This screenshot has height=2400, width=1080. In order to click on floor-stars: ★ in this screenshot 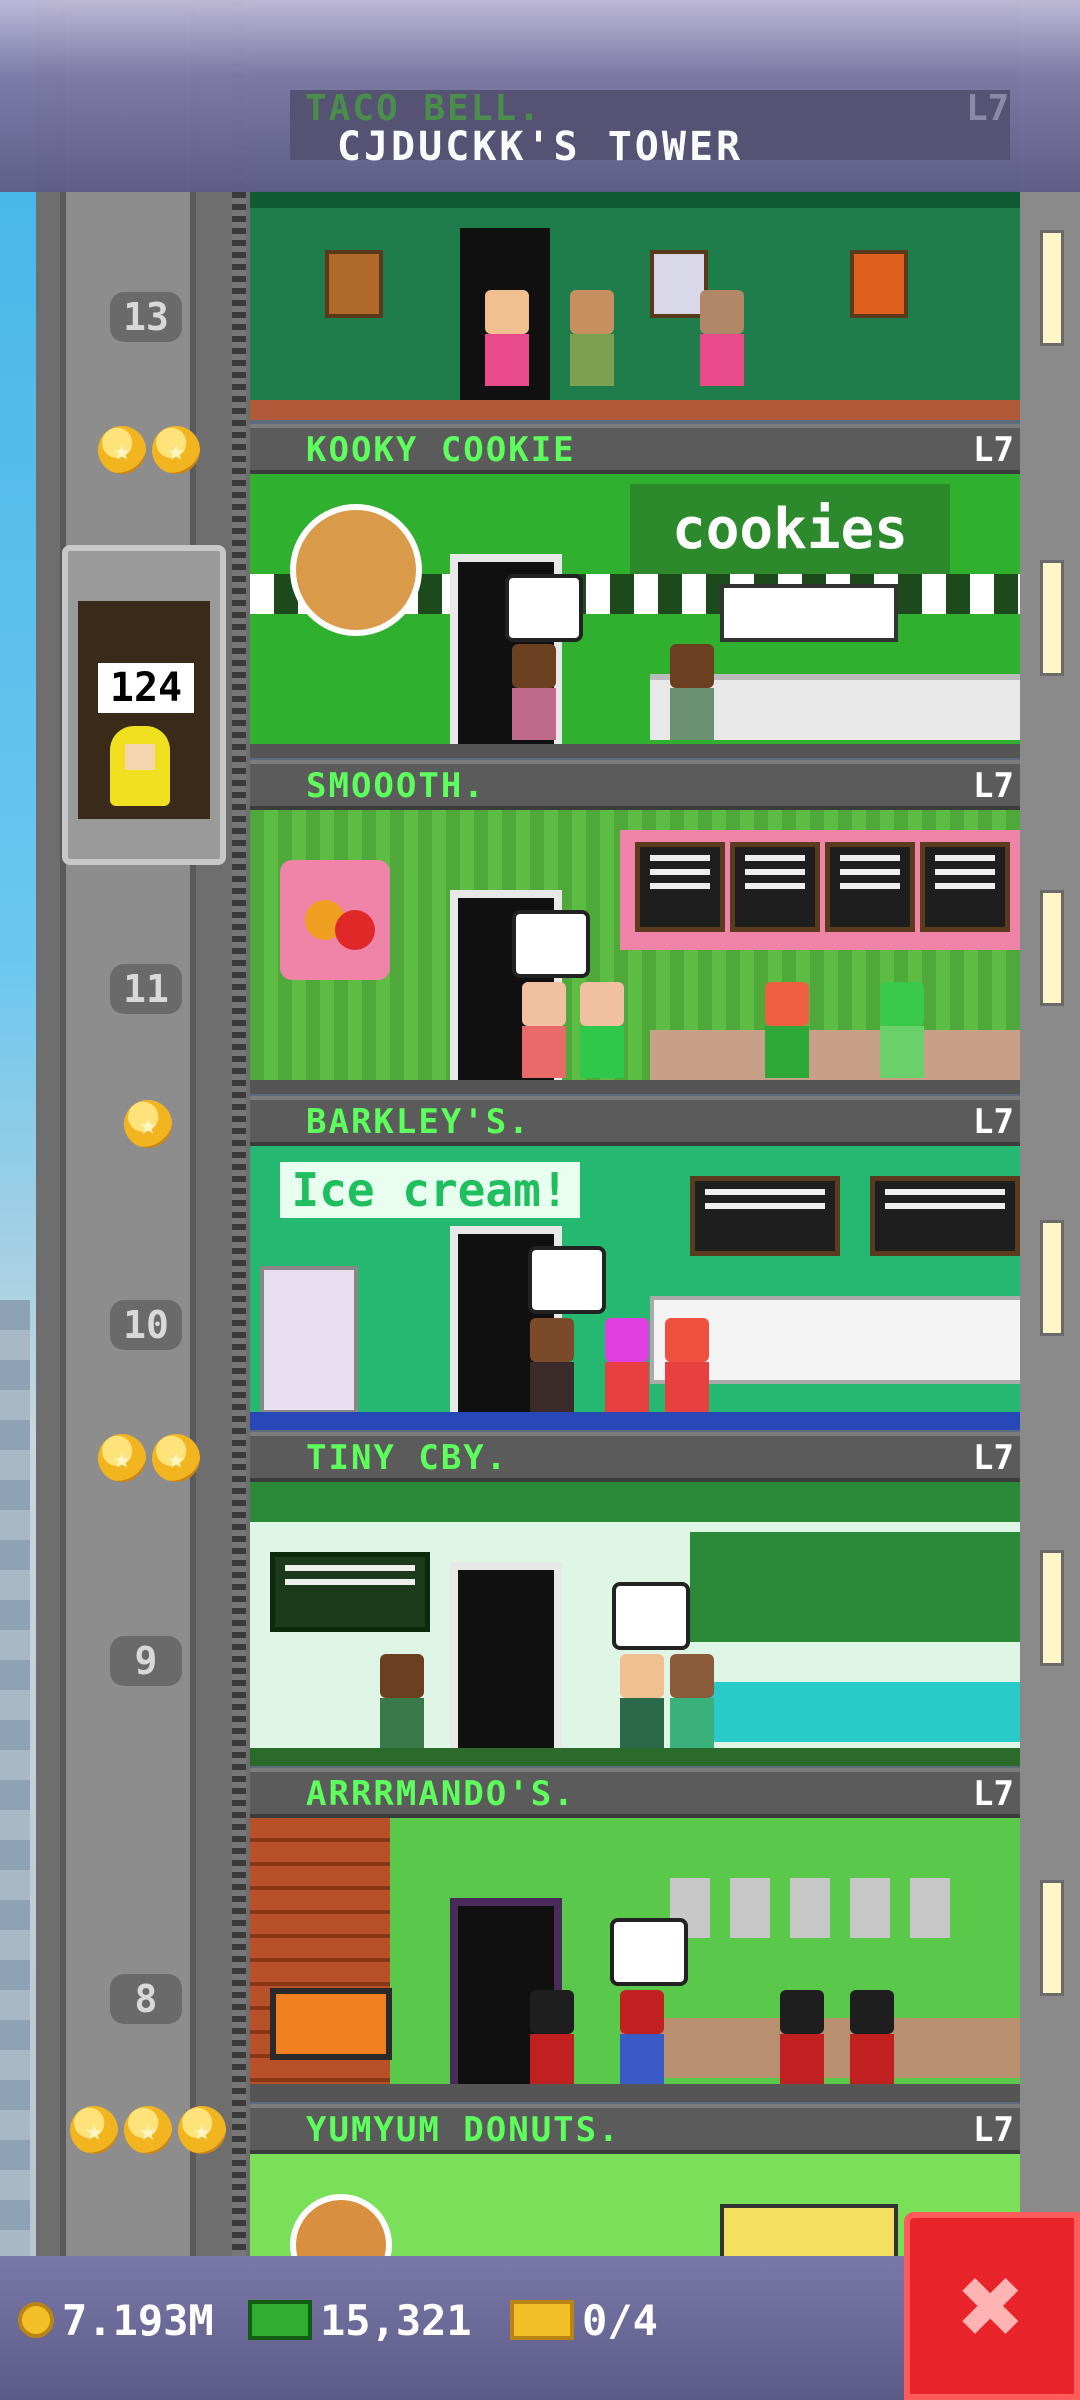, I will do `click(148, 1124)`.